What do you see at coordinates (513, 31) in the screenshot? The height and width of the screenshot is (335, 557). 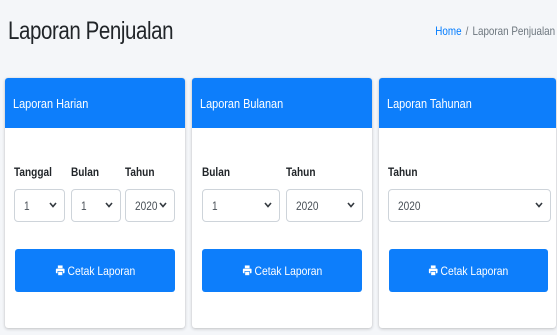 I see `breadcrumb-current: Laporan Penjualan` at bounding box center [513, 31].